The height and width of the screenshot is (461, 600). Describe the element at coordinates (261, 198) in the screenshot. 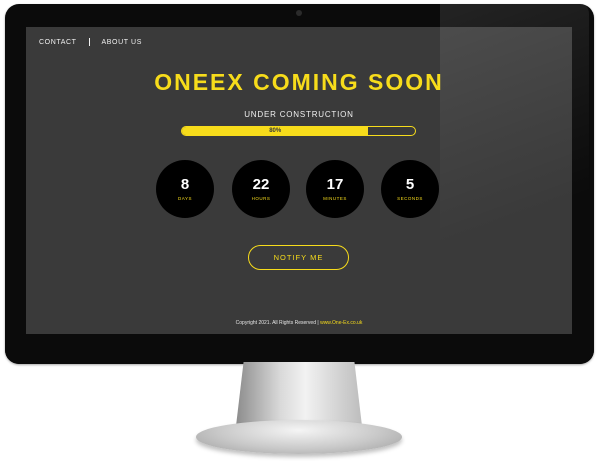

I see `countdown-hours-label: HOURS` at that location.